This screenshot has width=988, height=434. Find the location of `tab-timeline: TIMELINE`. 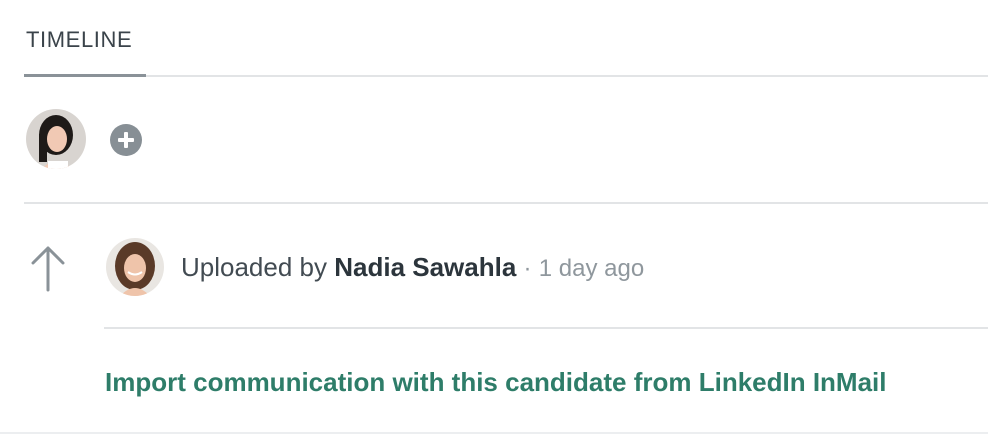

tab-timeline: TIMELINE is located at coordinates (85, 38).